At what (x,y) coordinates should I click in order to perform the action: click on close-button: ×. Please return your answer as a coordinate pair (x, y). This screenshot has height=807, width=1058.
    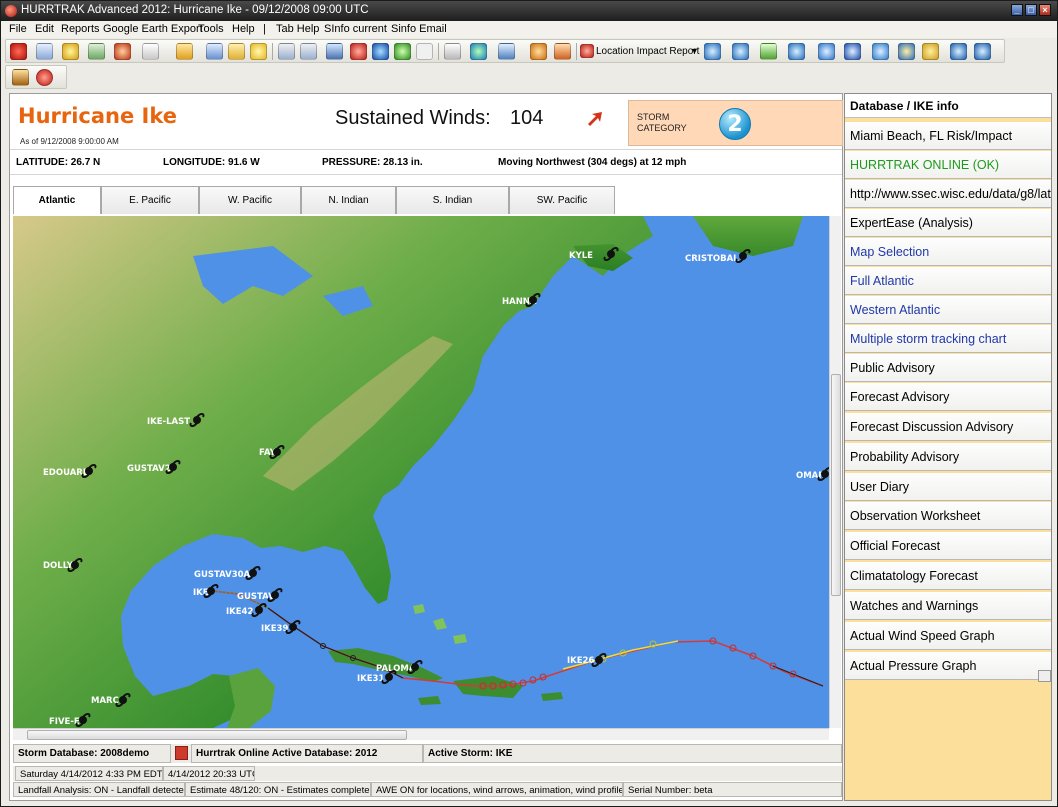
    Looking at the image, I should click on (1045, 10).